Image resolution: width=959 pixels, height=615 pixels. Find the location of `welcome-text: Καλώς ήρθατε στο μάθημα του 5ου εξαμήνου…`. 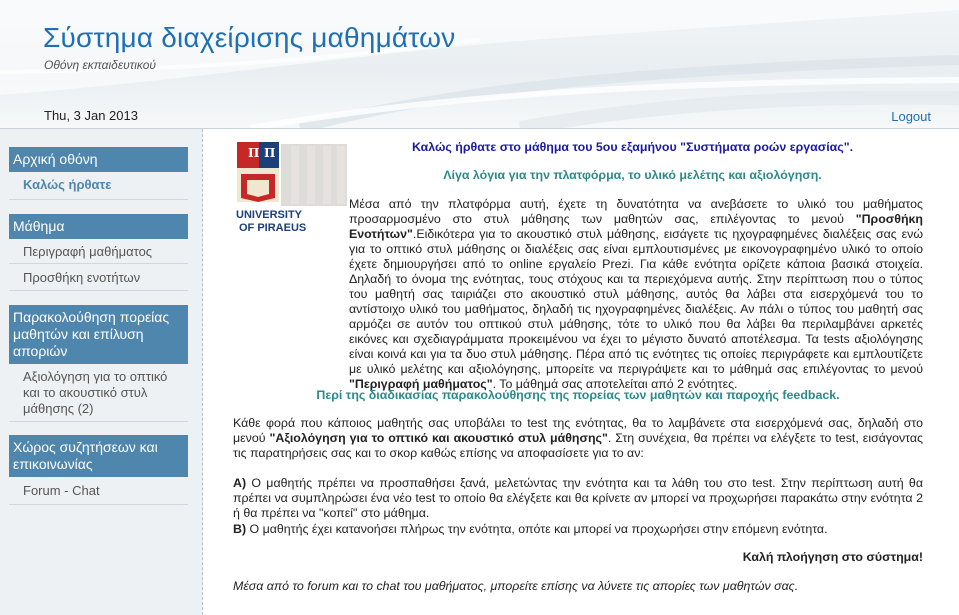

welcome-text: Καλώς ήρθατε στο μάθημα του 5ου εξαμήνου… is located at coordinates (632, 147).